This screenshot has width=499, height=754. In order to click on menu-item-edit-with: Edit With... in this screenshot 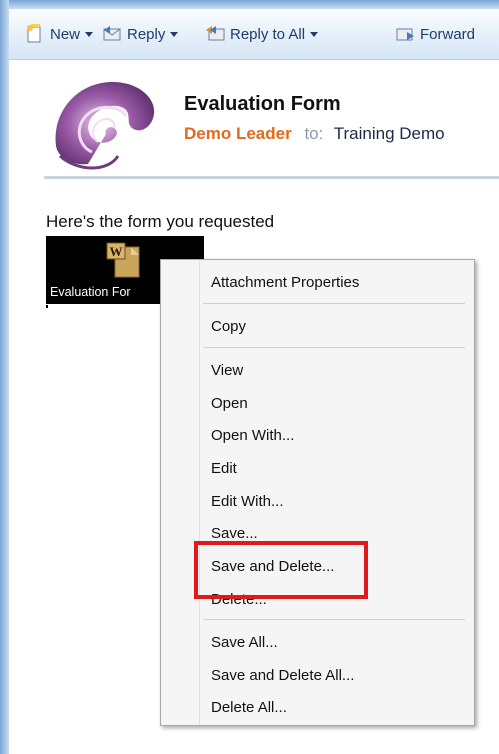, I will do `click(247, 501)`.